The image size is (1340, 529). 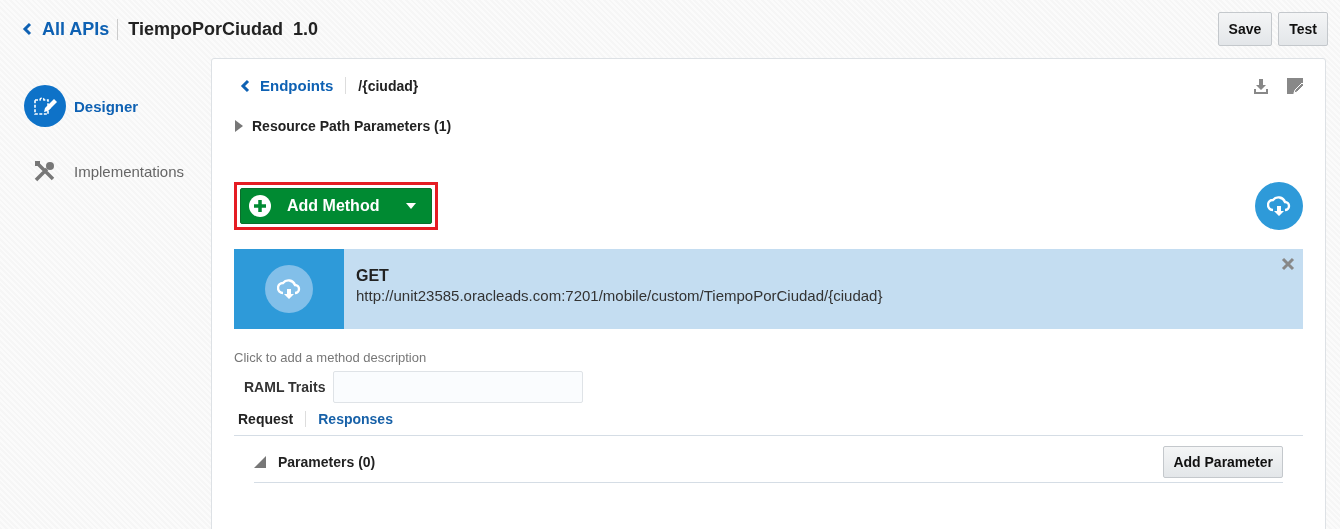 I want to click on add-method-button: Add Method, so click(x=336, y=206).